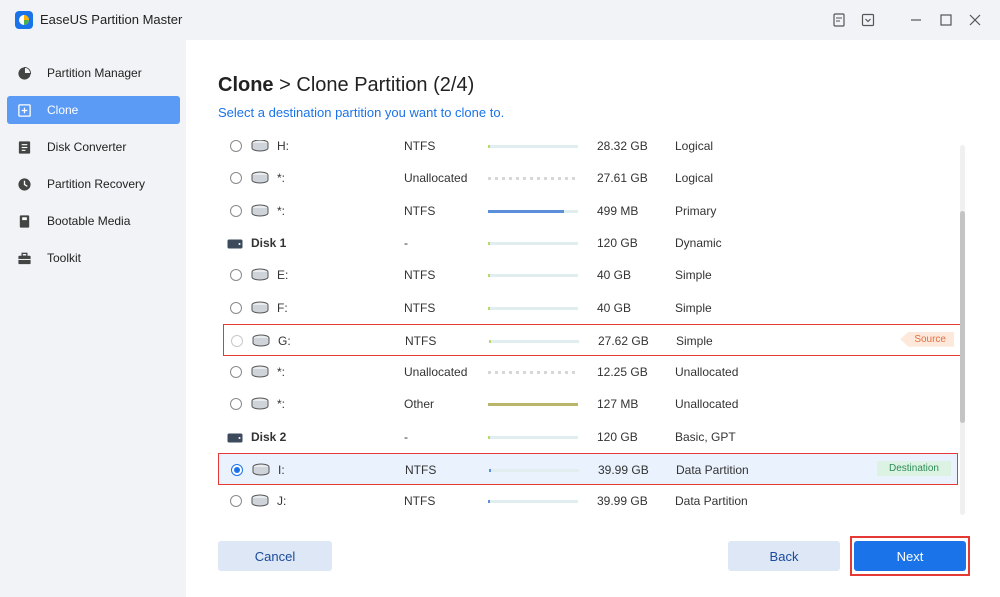 This screenshot has height=597, width=1000. What do you see at coordinates (24, 20) in the screenshot?
I see `app-logo-icon` at bounding box center [24, 20].